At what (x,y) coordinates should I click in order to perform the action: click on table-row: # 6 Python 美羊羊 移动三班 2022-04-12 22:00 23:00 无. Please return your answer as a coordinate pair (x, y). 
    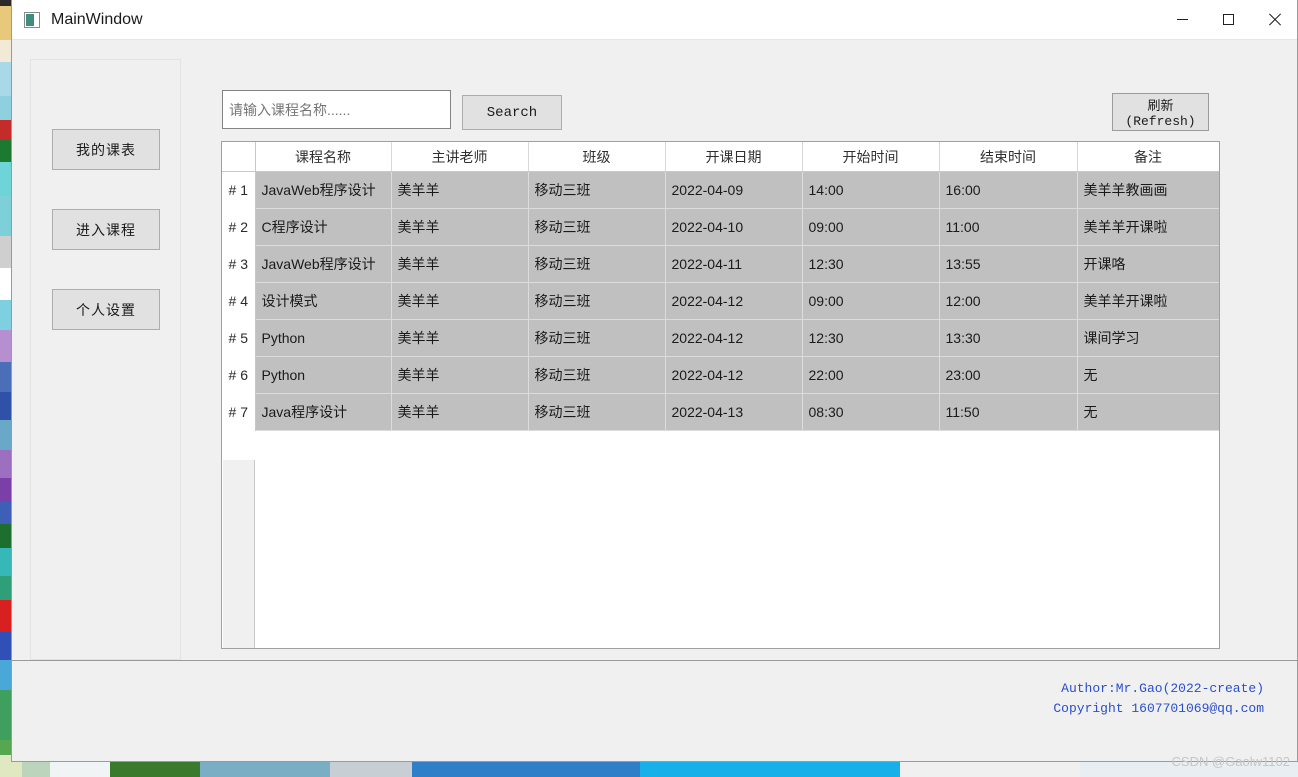
    Looking at the image, I should click on (720, 375).